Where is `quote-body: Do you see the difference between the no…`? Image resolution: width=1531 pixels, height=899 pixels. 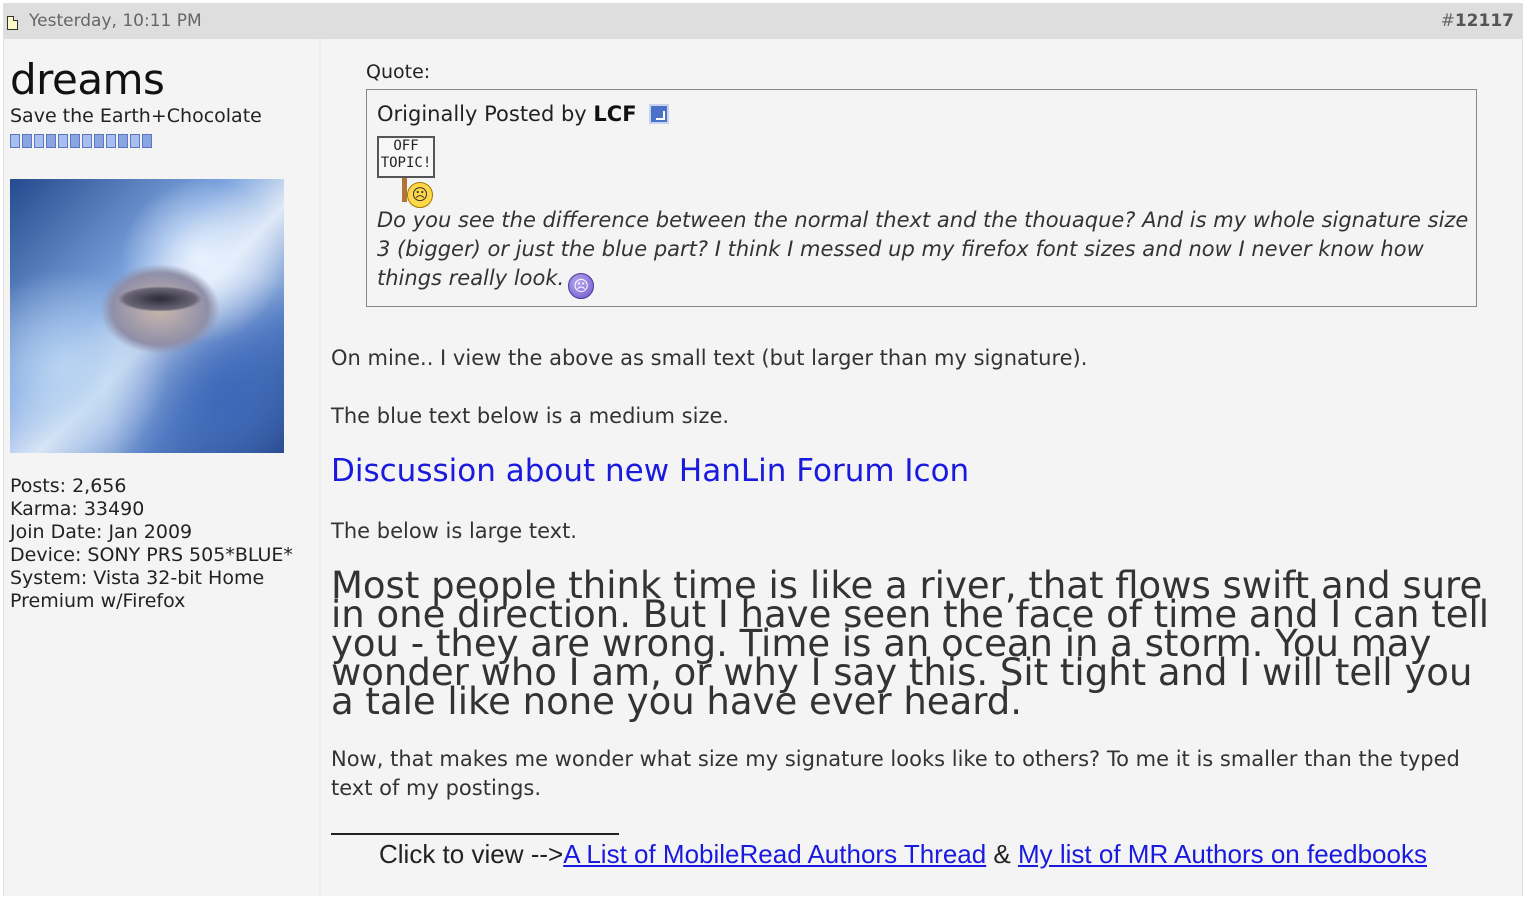 quote-body: Do you see the difference between the no… is located at coordinates (923, 249).